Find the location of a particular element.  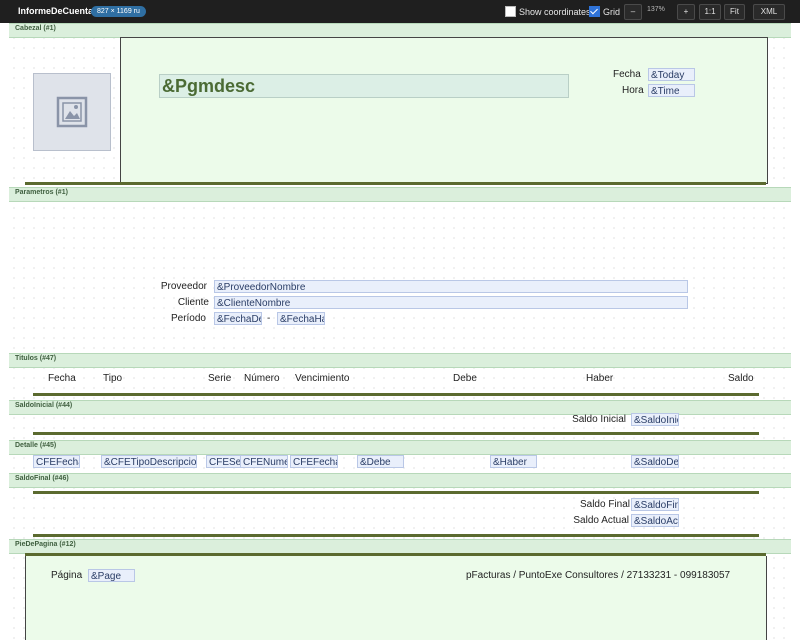

zoom-level: 137% is located at coordinates (656, 9).